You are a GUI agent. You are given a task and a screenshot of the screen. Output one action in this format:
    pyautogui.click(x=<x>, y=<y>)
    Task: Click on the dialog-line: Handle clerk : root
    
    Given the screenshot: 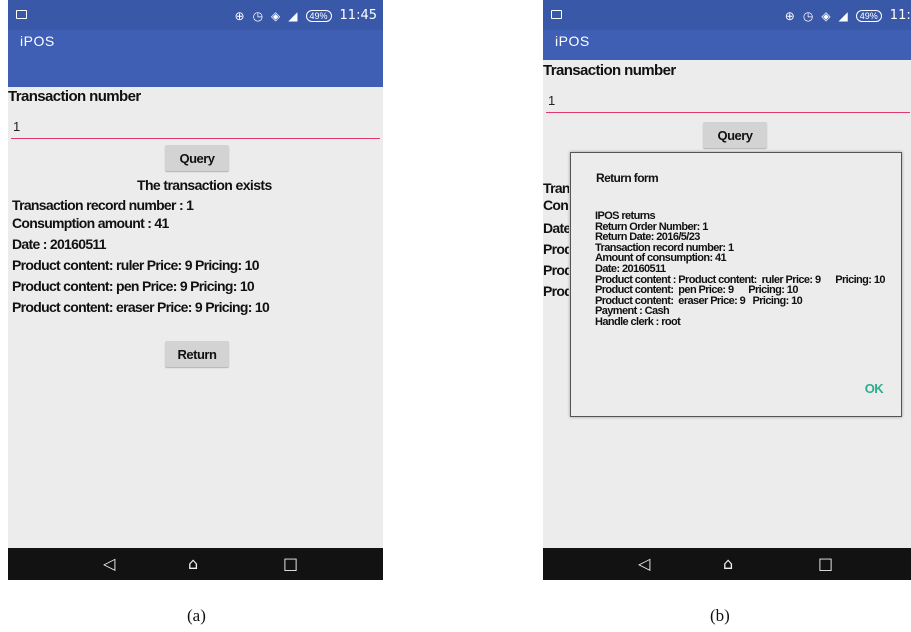 What is the action you would take?
    pyautogui.click(x=638, y=321)
    